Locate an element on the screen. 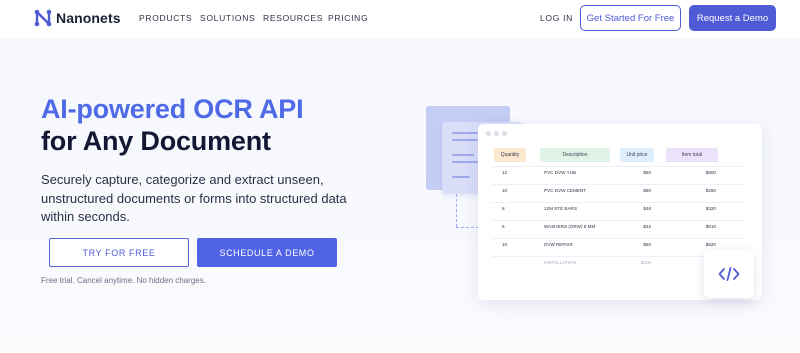 The width and height of the screenshot is (800, 353). code-brackets-icon is located at coordinates (729, 274).